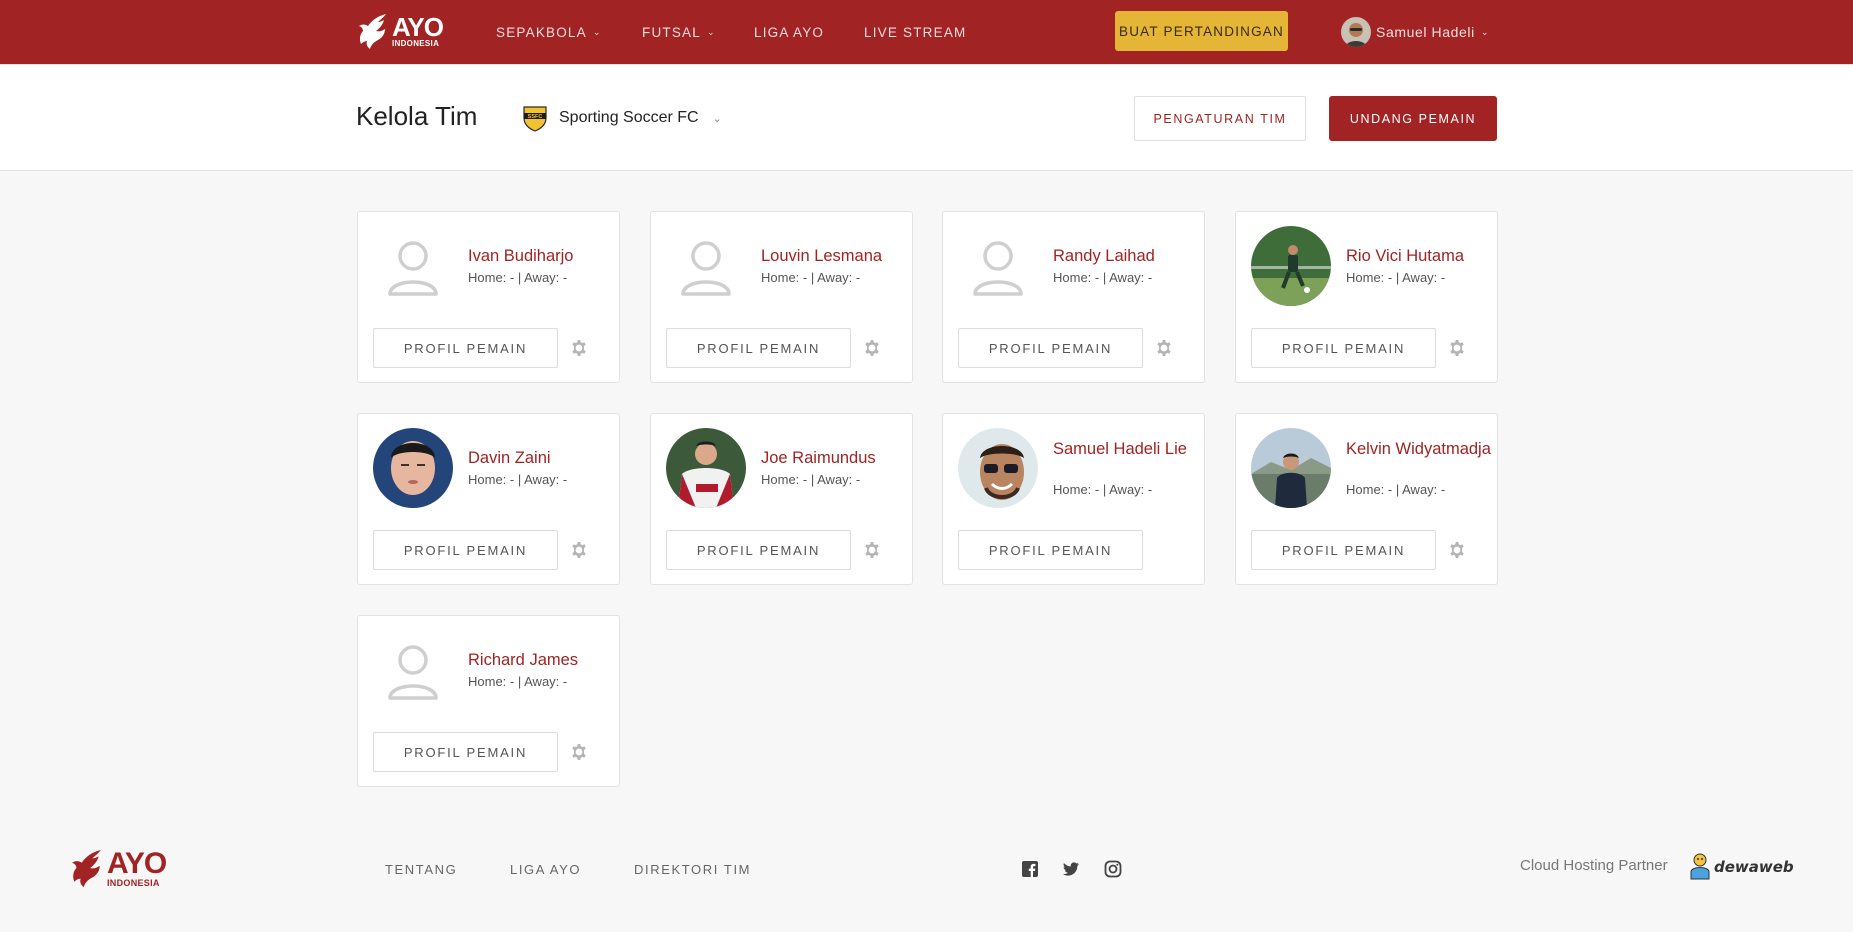  I want to click on facebook-icon, so click(1030, 869).